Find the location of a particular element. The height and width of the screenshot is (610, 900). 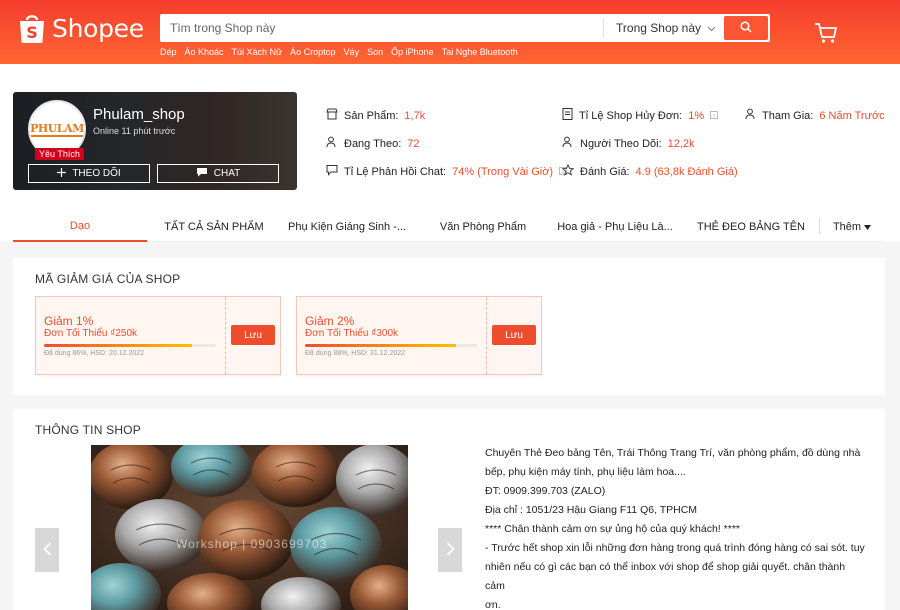

stat-label: Đánh Giá: is located at coordinates (605, 171).